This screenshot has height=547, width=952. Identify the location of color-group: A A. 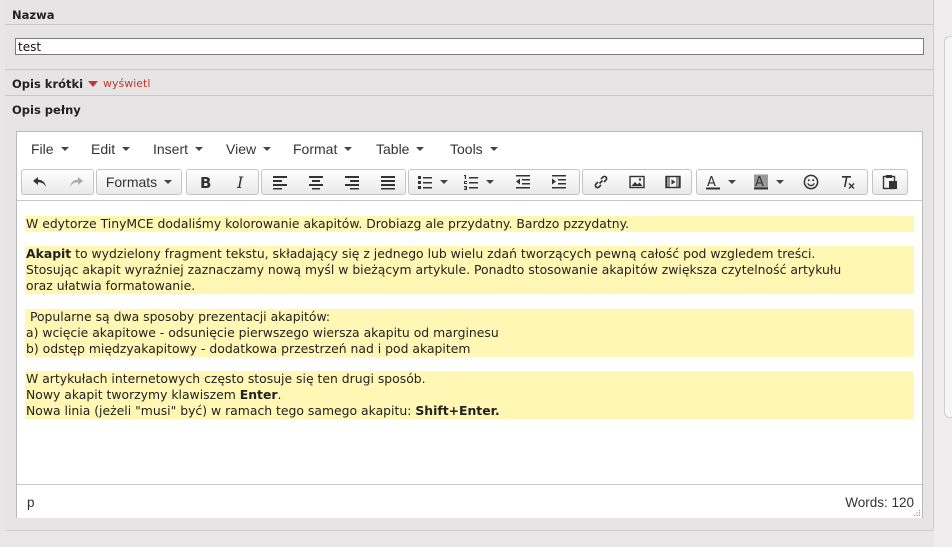
(782, 182).